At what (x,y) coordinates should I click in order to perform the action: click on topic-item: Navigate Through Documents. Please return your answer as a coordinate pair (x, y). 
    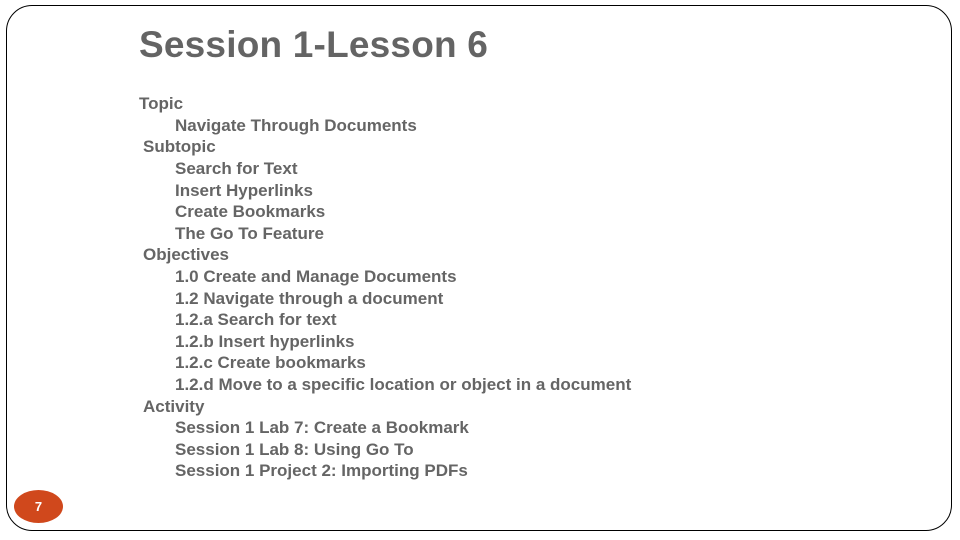
    Looking at the image, I should click on (296, 125).